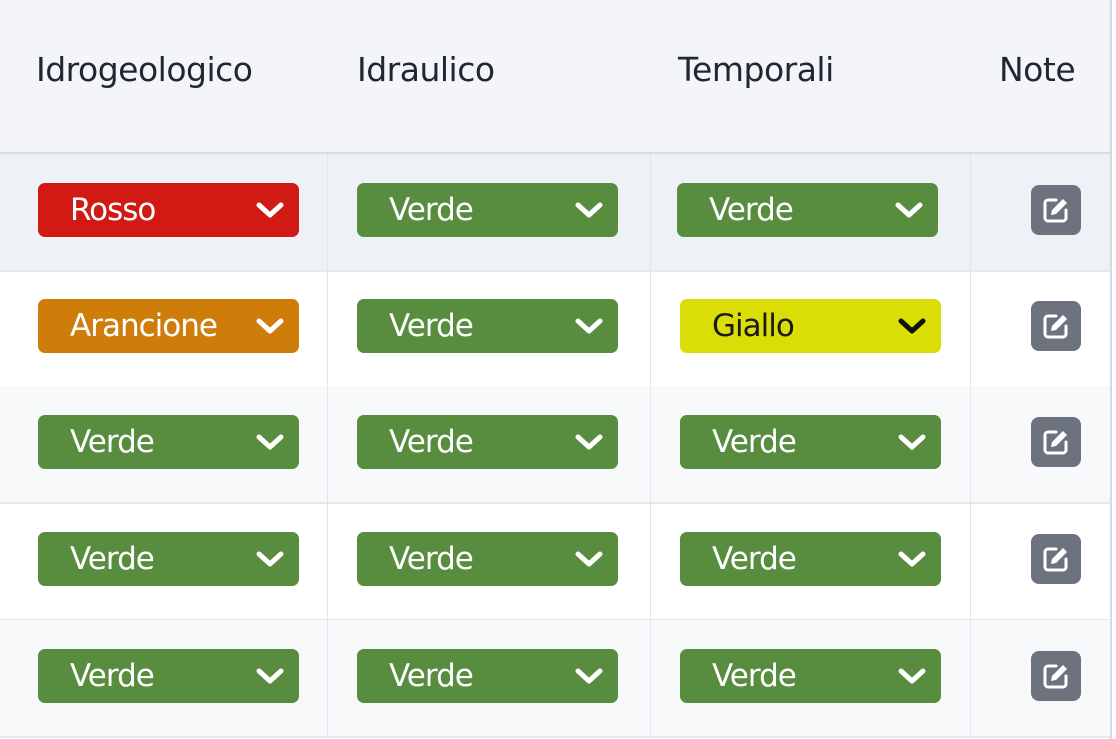 This screenshot has width=1116, height=739. What do you see at coordinates (144, 69) in the screenshot?
I see `column-header-idrogeologico: Idrogeologico` at bounding box center [144, 69].